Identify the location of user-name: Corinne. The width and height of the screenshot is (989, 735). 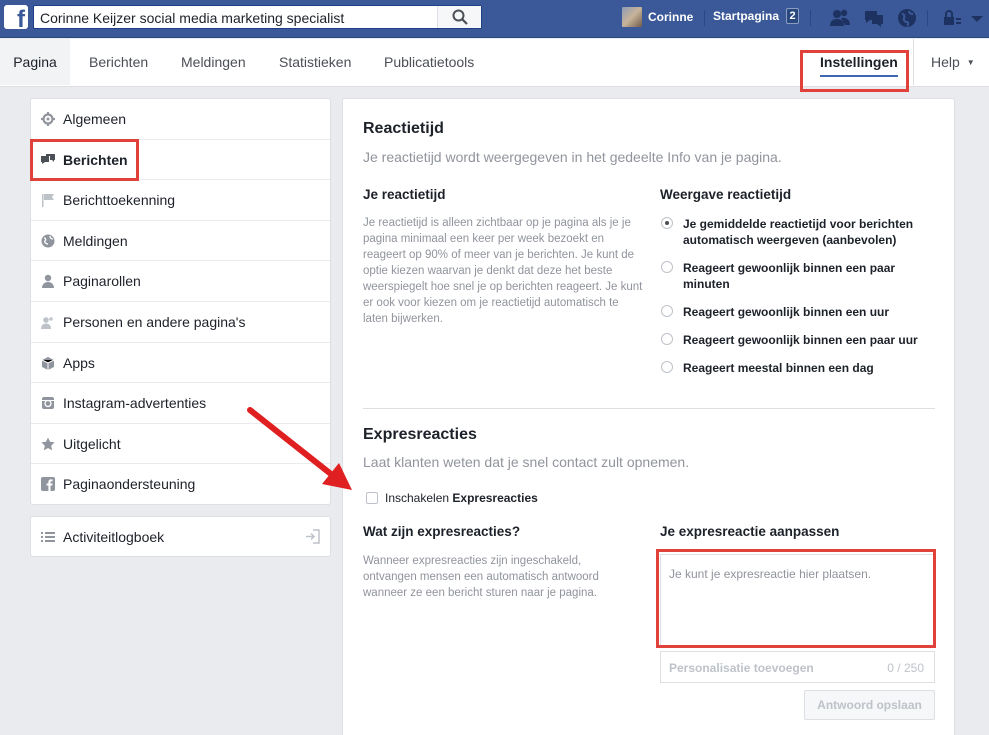
(671, 17).